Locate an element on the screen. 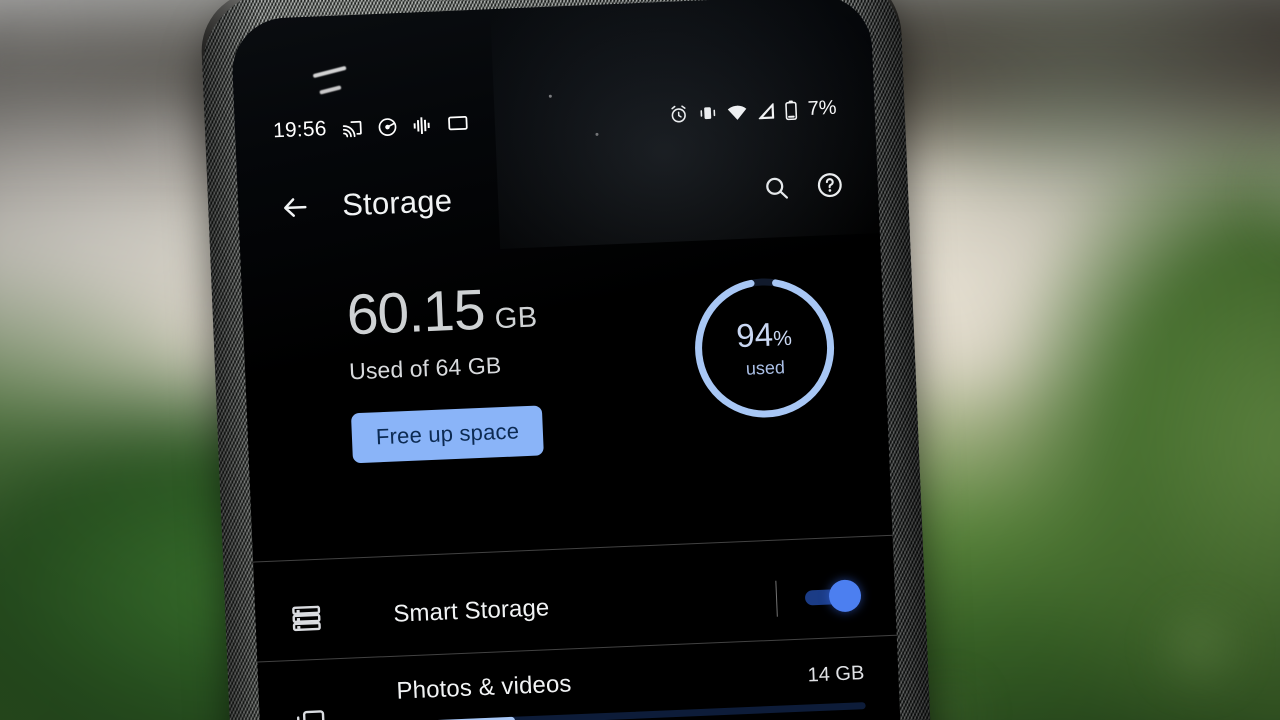 This screenshot has width=1280, height=720. alarm-icon is located at coordinates (678, 114).